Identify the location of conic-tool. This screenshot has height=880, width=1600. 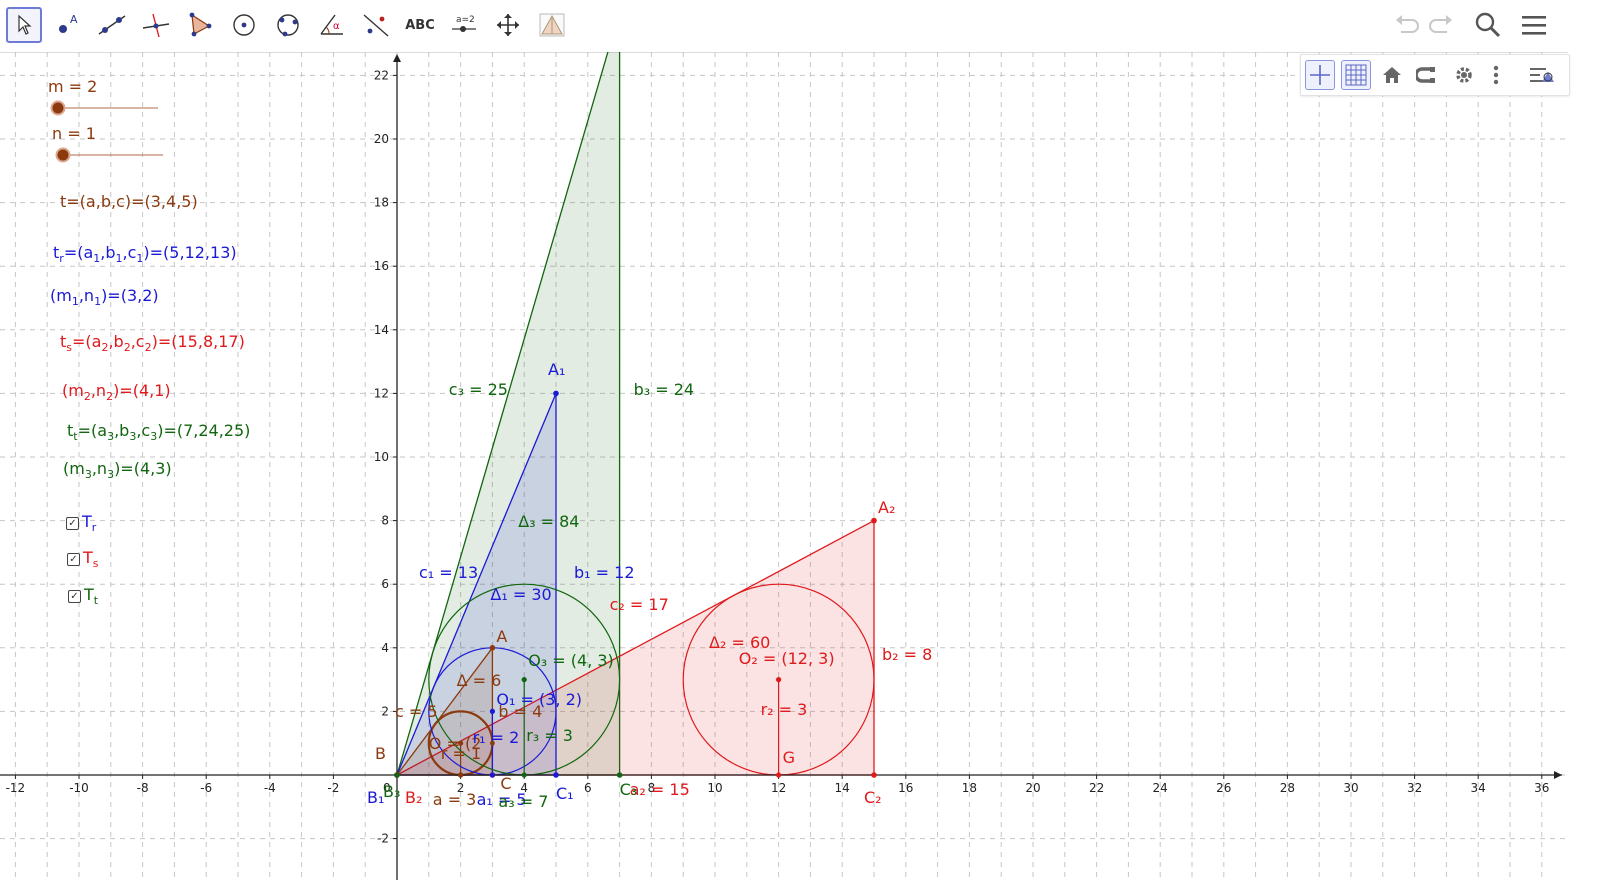
(288, 25).